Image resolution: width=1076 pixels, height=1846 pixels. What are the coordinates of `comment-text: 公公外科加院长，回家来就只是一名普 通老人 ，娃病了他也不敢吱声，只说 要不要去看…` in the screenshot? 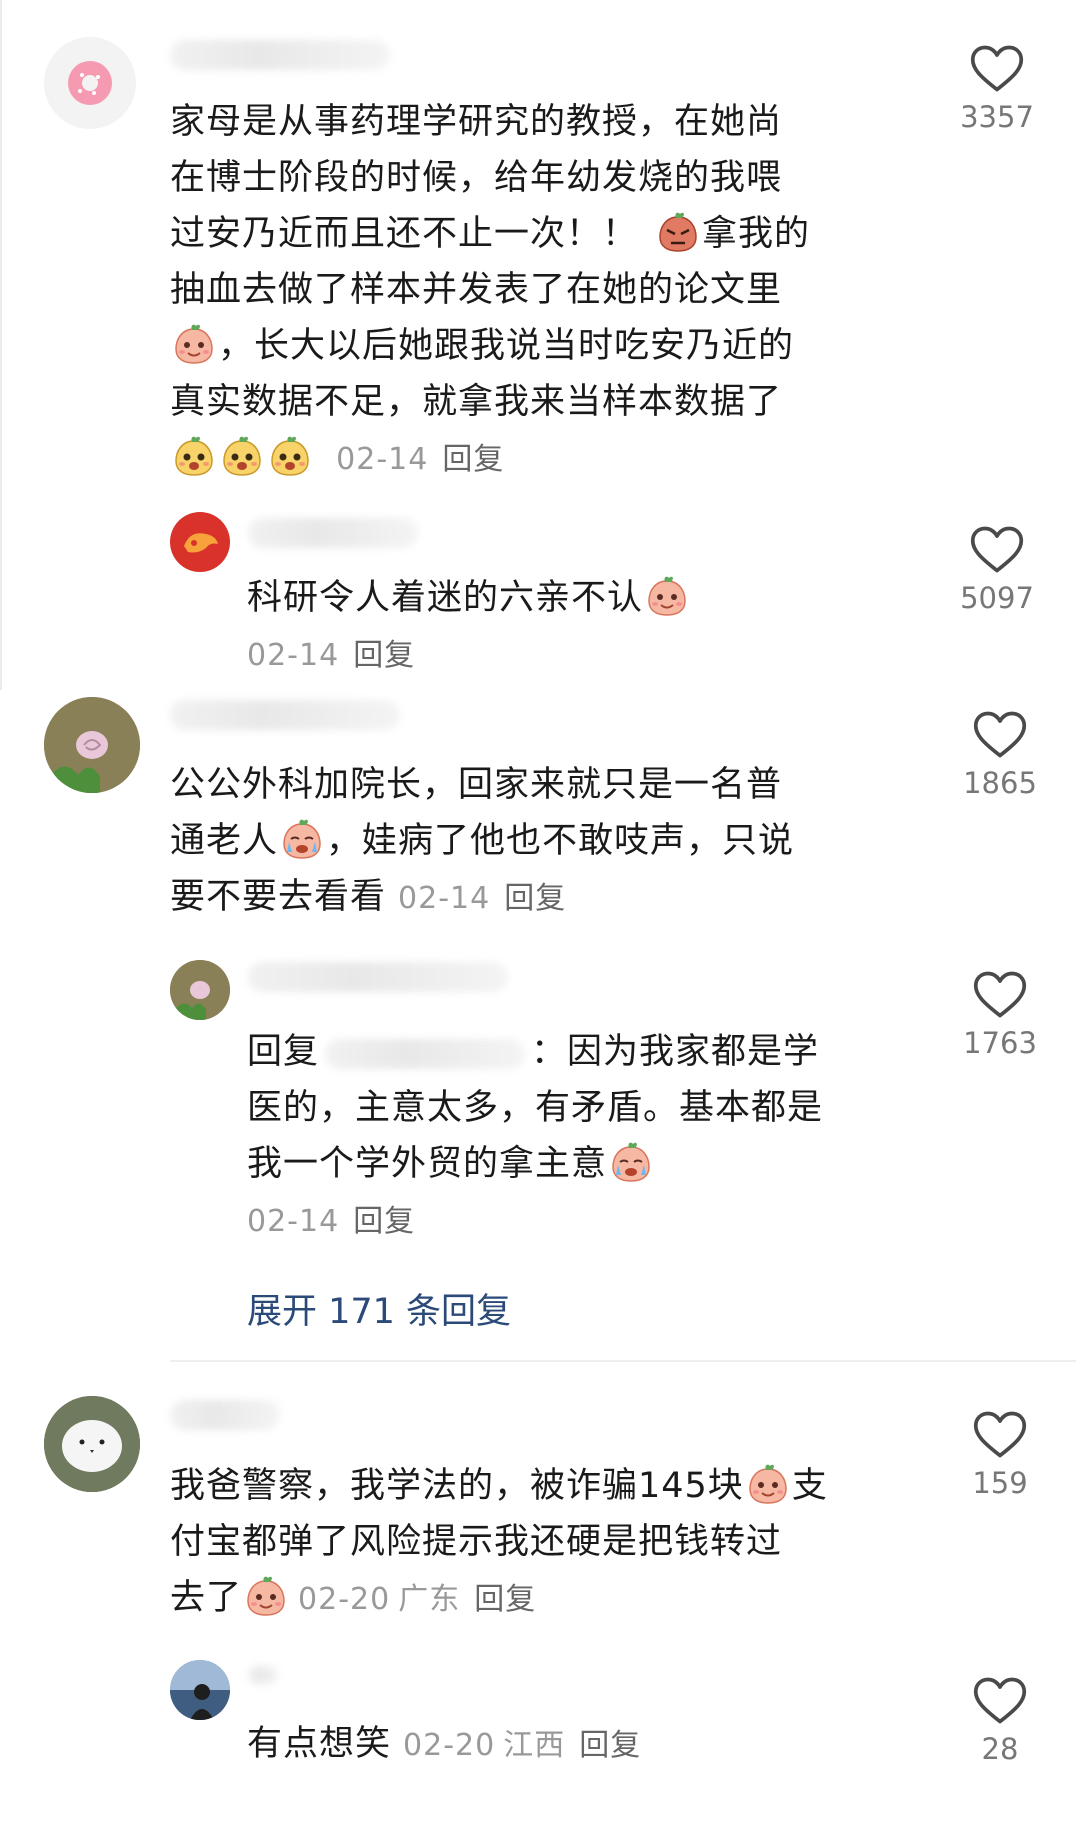 It's located at (482, 841).